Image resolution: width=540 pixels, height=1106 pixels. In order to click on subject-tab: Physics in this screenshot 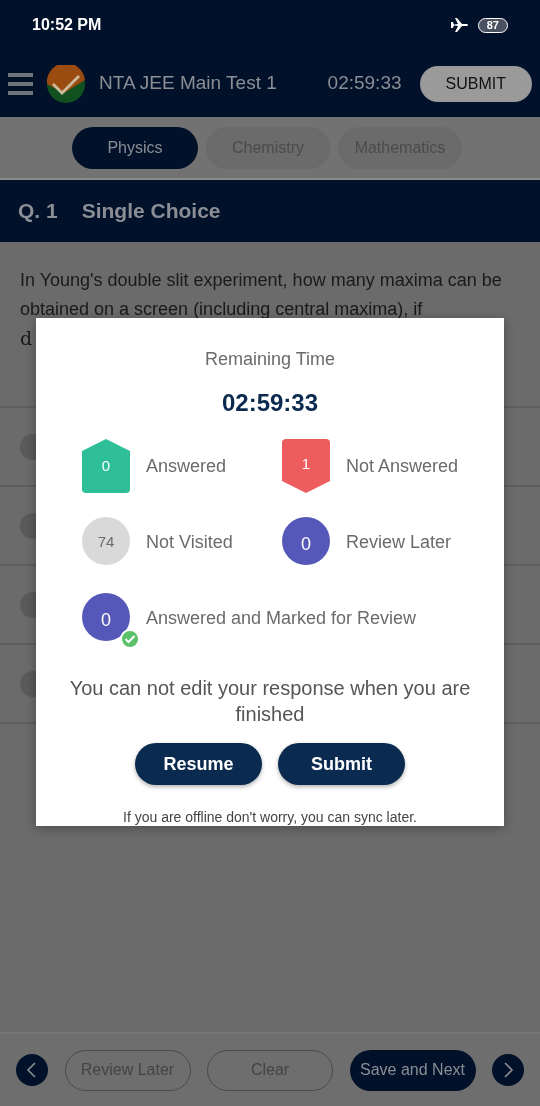, I will do `click(135, 147)`.